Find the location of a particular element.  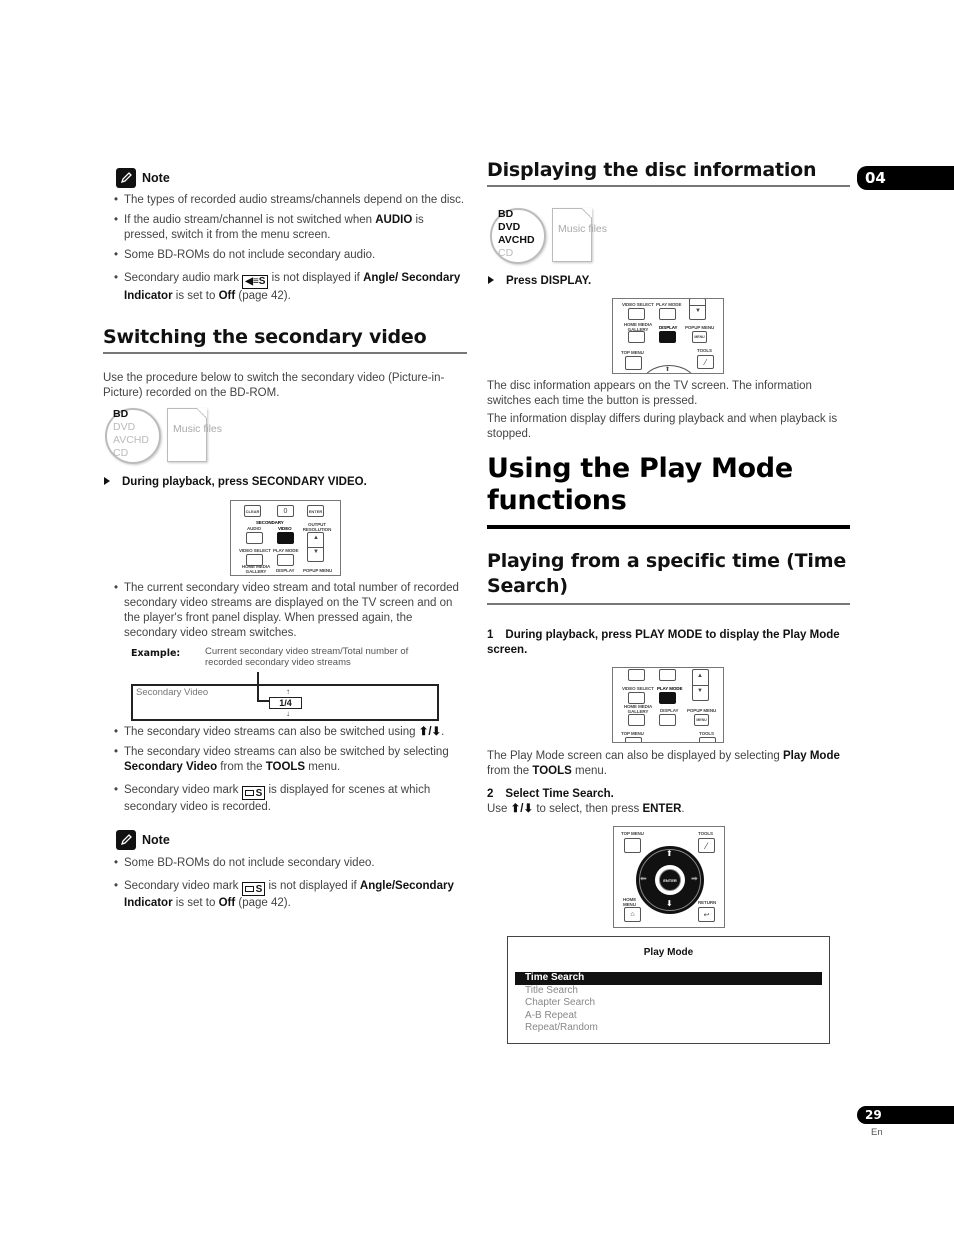

remote-label: AUDIO is located at coordinates (254, 528).